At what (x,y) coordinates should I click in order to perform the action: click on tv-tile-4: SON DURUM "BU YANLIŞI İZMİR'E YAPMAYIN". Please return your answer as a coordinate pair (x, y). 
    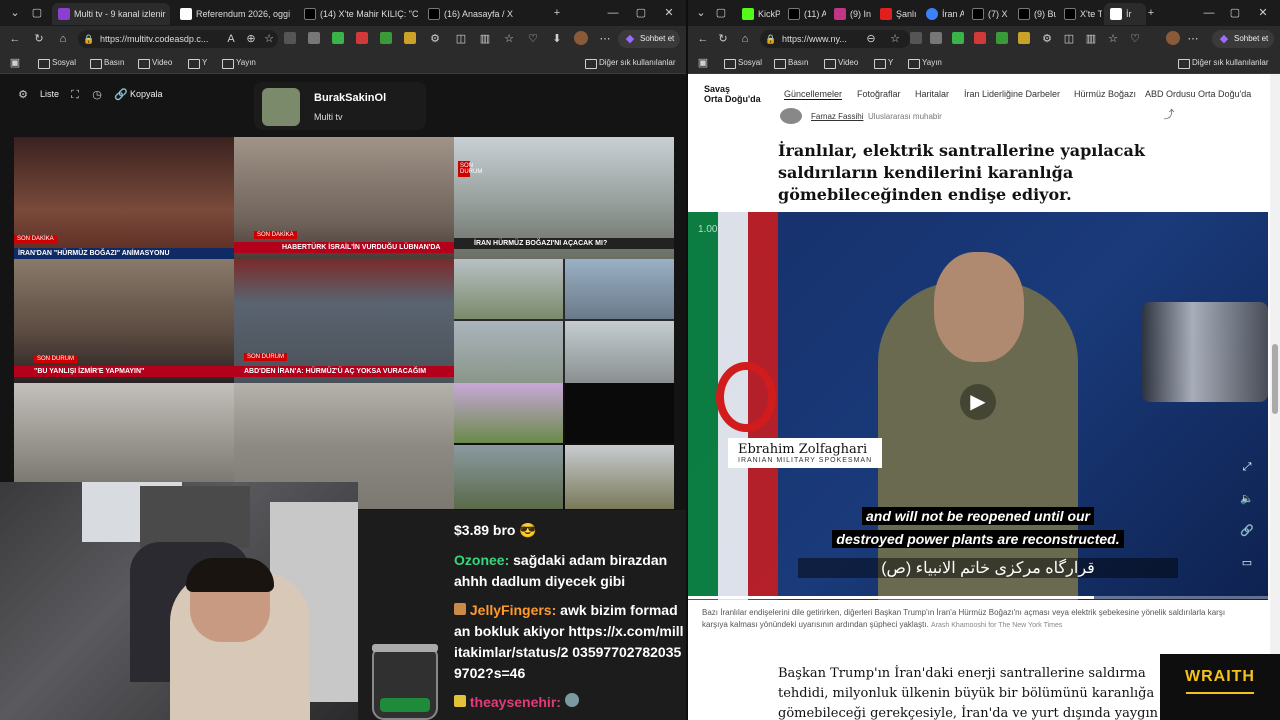
    Looking at the image, I should click on (124, 321).